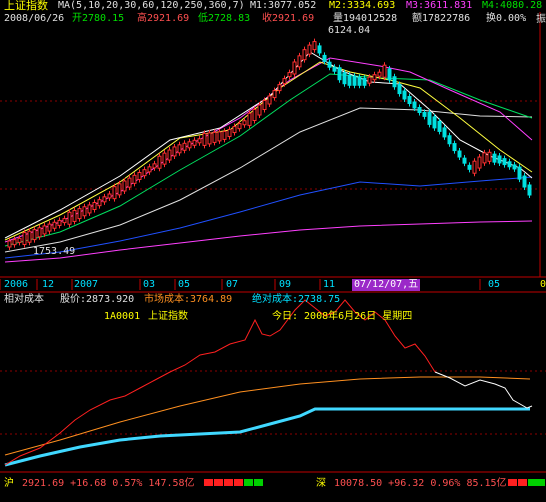  What do you see at coordinates (163, 18) in the screenshot?
I see `quote-high: 高2921.69` at bounding box center [163, 18].